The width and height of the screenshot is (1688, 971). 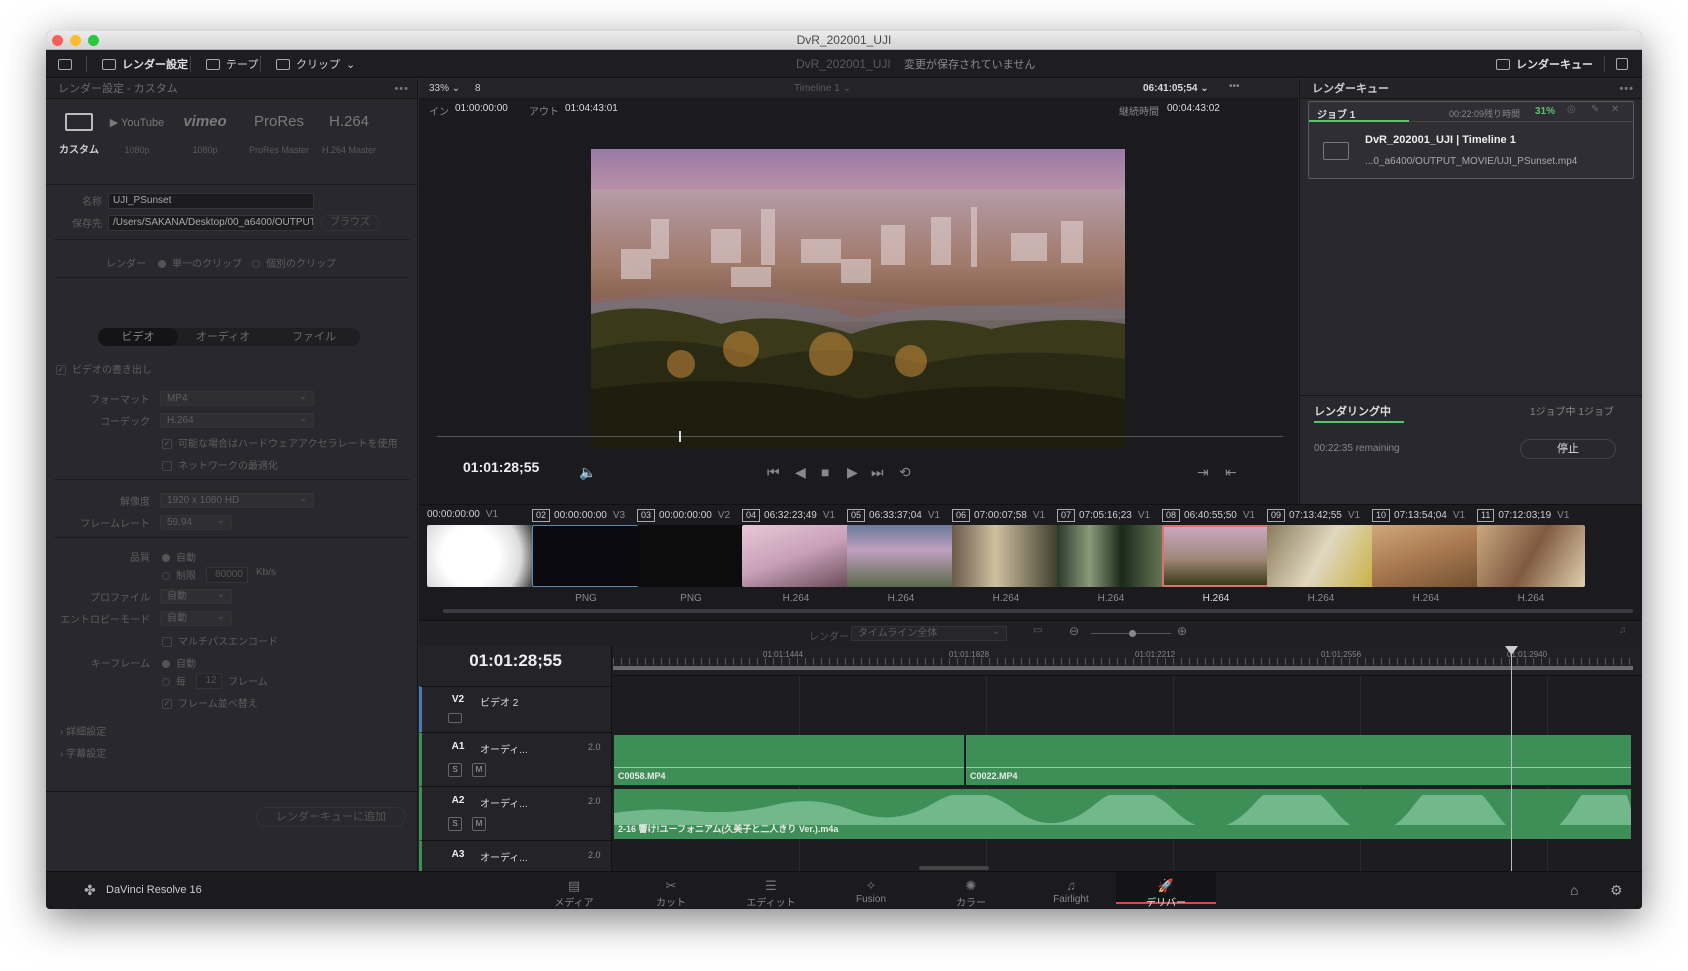 I want to click on clip-thumbnail: 06 07:00:07;58 V1 H.264, so click(x=1008, y=555).